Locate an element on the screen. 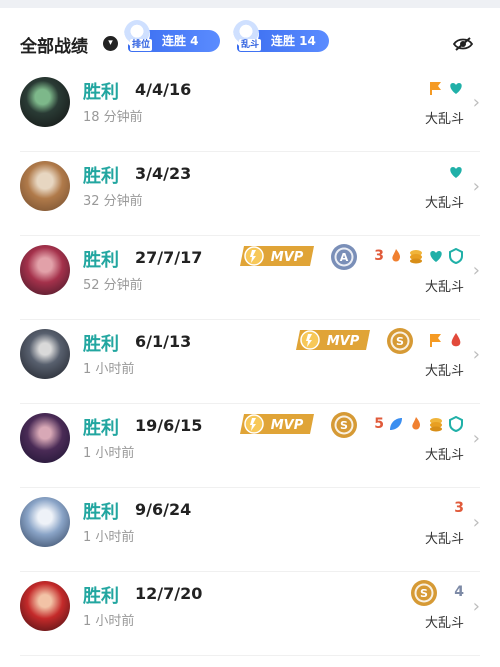 This screenshot has width=500, height=667. match-kda: 12/7/20 is located at coordinates (169, 593).